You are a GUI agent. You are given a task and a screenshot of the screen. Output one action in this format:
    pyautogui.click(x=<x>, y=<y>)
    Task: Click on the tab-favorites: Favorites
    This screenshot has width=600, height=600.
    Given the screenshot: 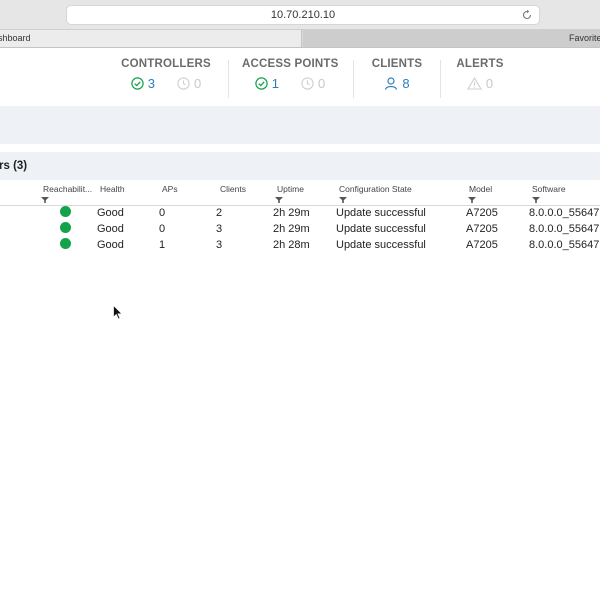 What is the action you would take?
    pyautogui.click(x=451, y=38)
    